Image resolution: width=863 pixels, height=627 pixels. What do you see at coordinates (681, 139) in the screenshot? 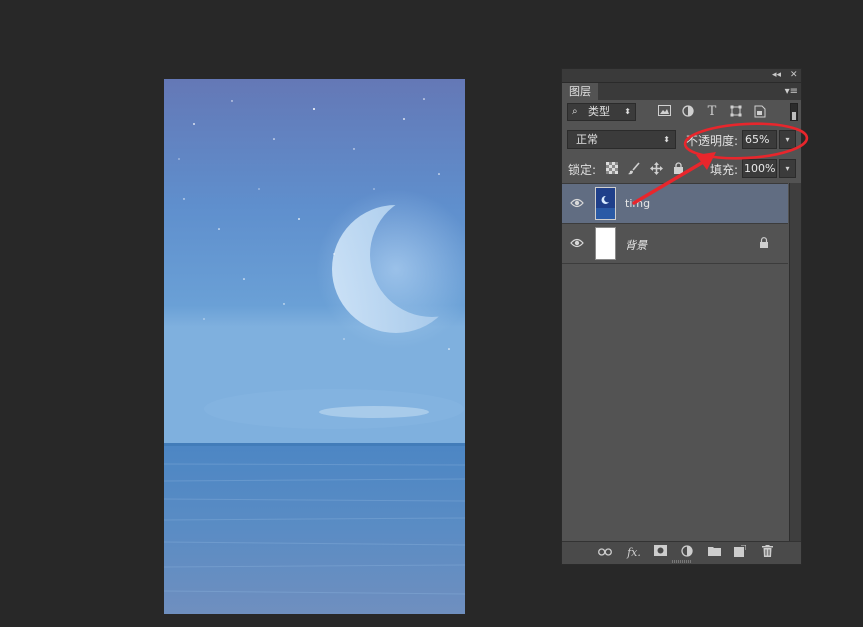
I see `blend-row: 正常 ⬍ 不透明度: 65% ▾` at bounding box center [681, 139].